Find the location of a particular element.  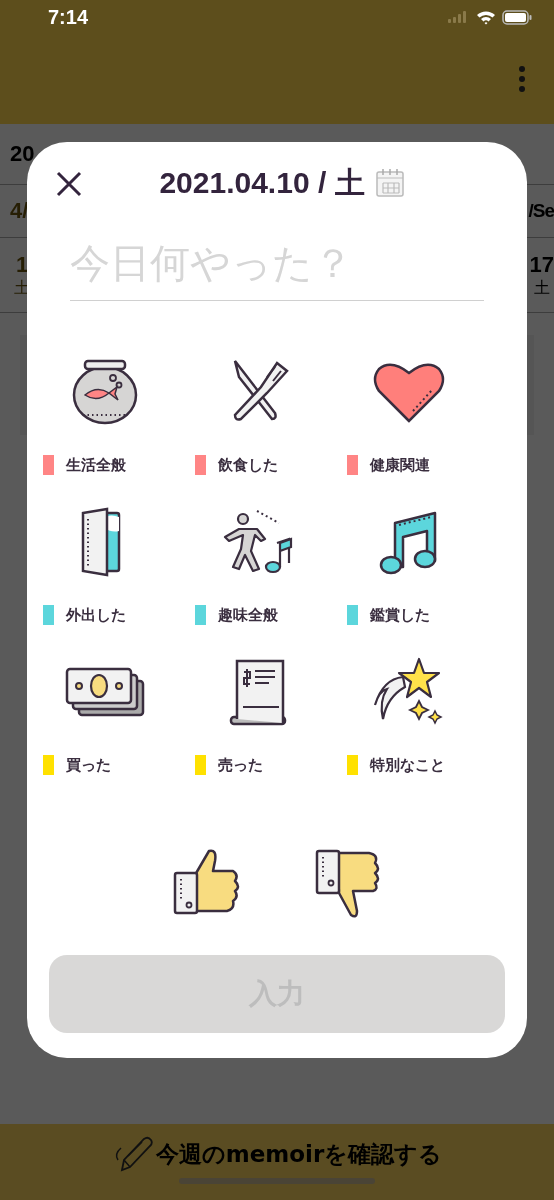

category-label: 鑑賞した is located at coordinates (400, 615).